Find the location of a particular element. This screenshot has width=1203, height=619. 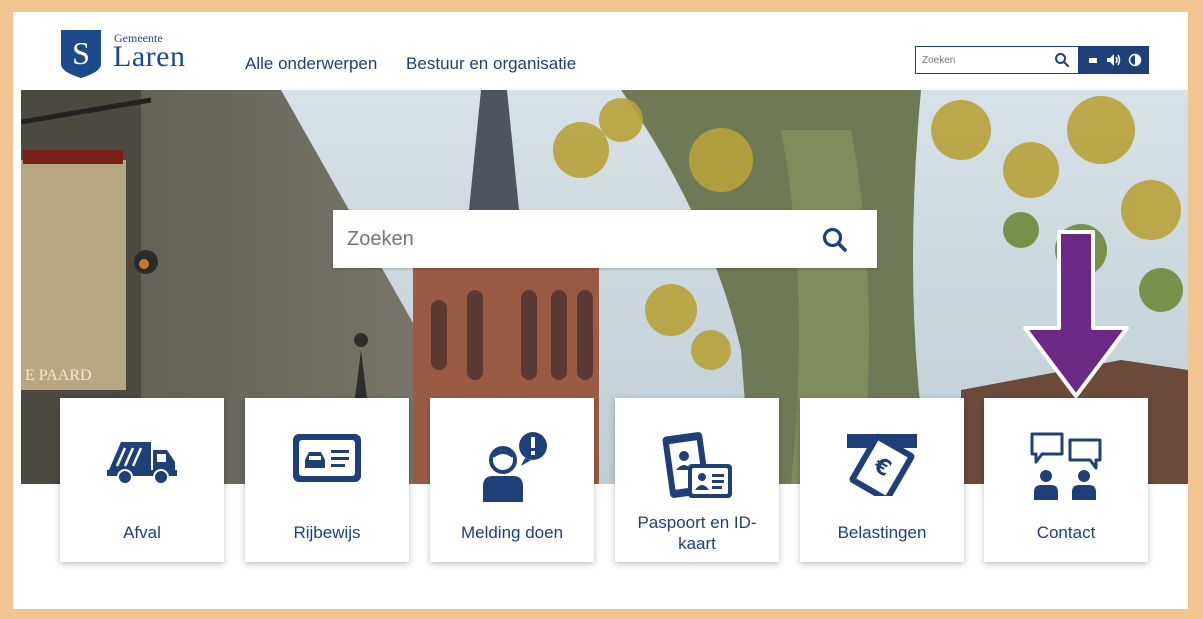

contrast-icon is located at coordinates (1135, 60).